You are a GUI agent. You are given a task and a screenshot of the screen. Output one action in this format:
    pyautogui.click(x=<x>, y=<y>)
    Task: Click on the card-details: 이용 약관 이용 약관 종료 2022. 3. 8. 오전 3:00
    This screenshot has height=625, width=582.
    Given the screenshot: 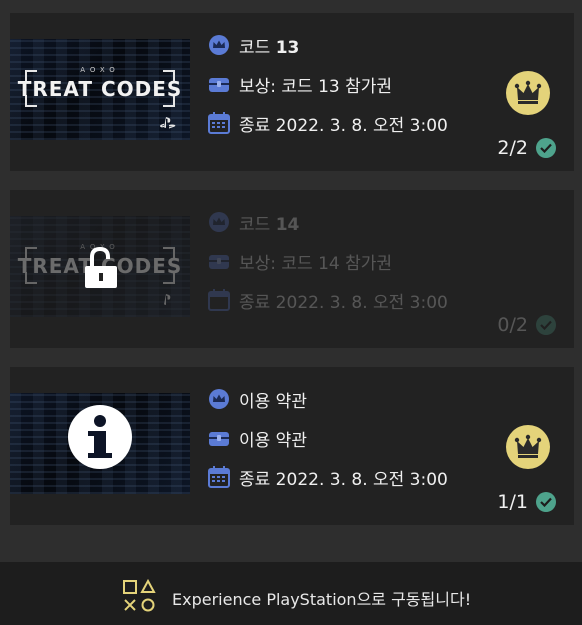 What is the action you would take?
    pyautogui.click(x=328, y=447)
    